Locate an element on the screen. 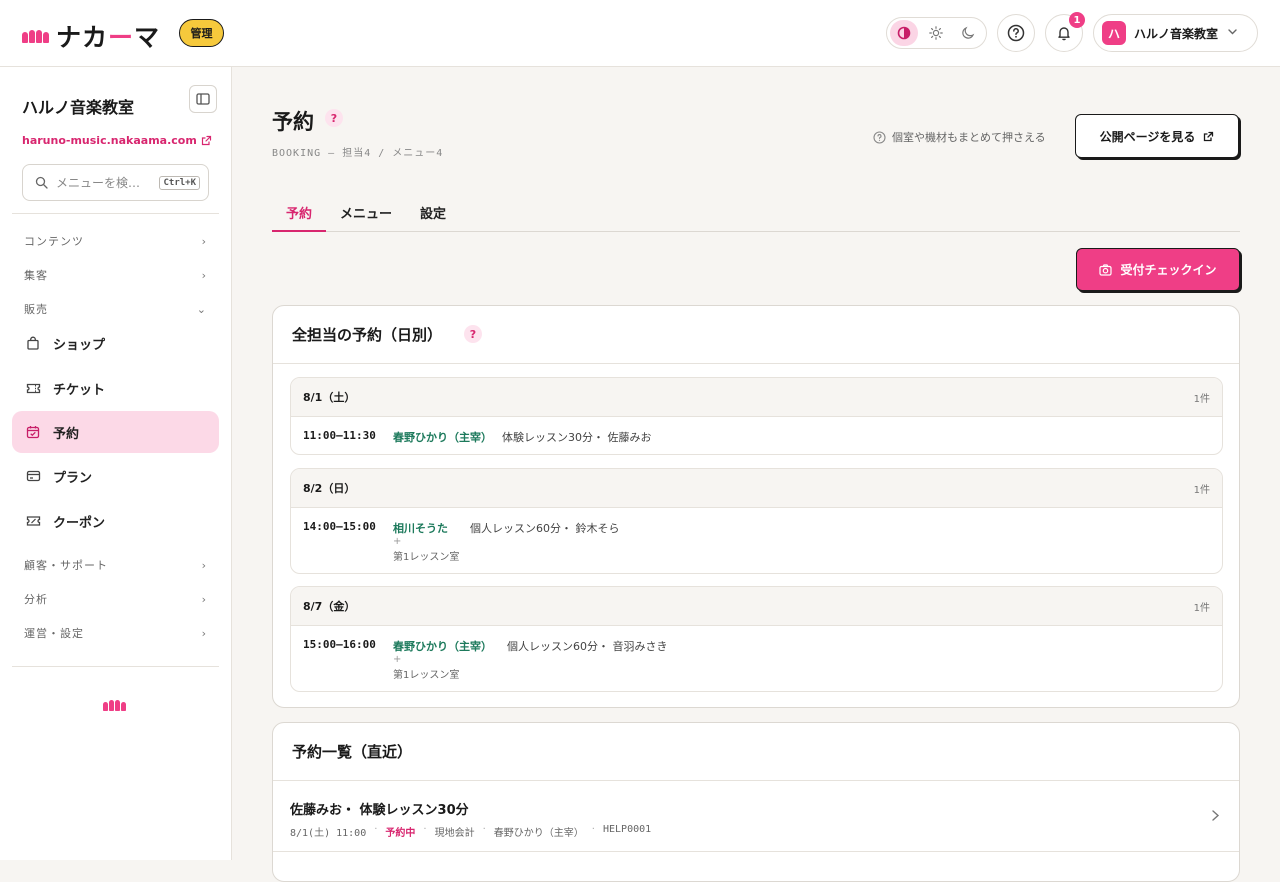 This screenshot has width=1280, height=882. moon-icon is located at coordinates (968, 32).